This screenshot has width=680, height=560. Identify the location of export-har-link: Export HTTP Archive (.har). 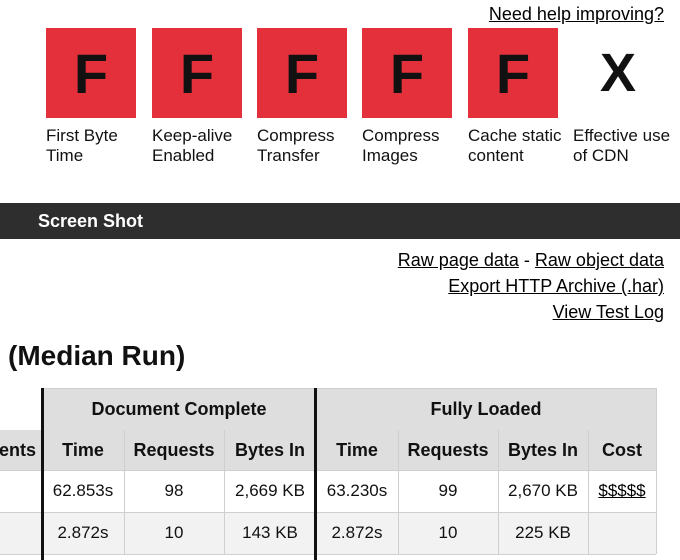
(556, 286).